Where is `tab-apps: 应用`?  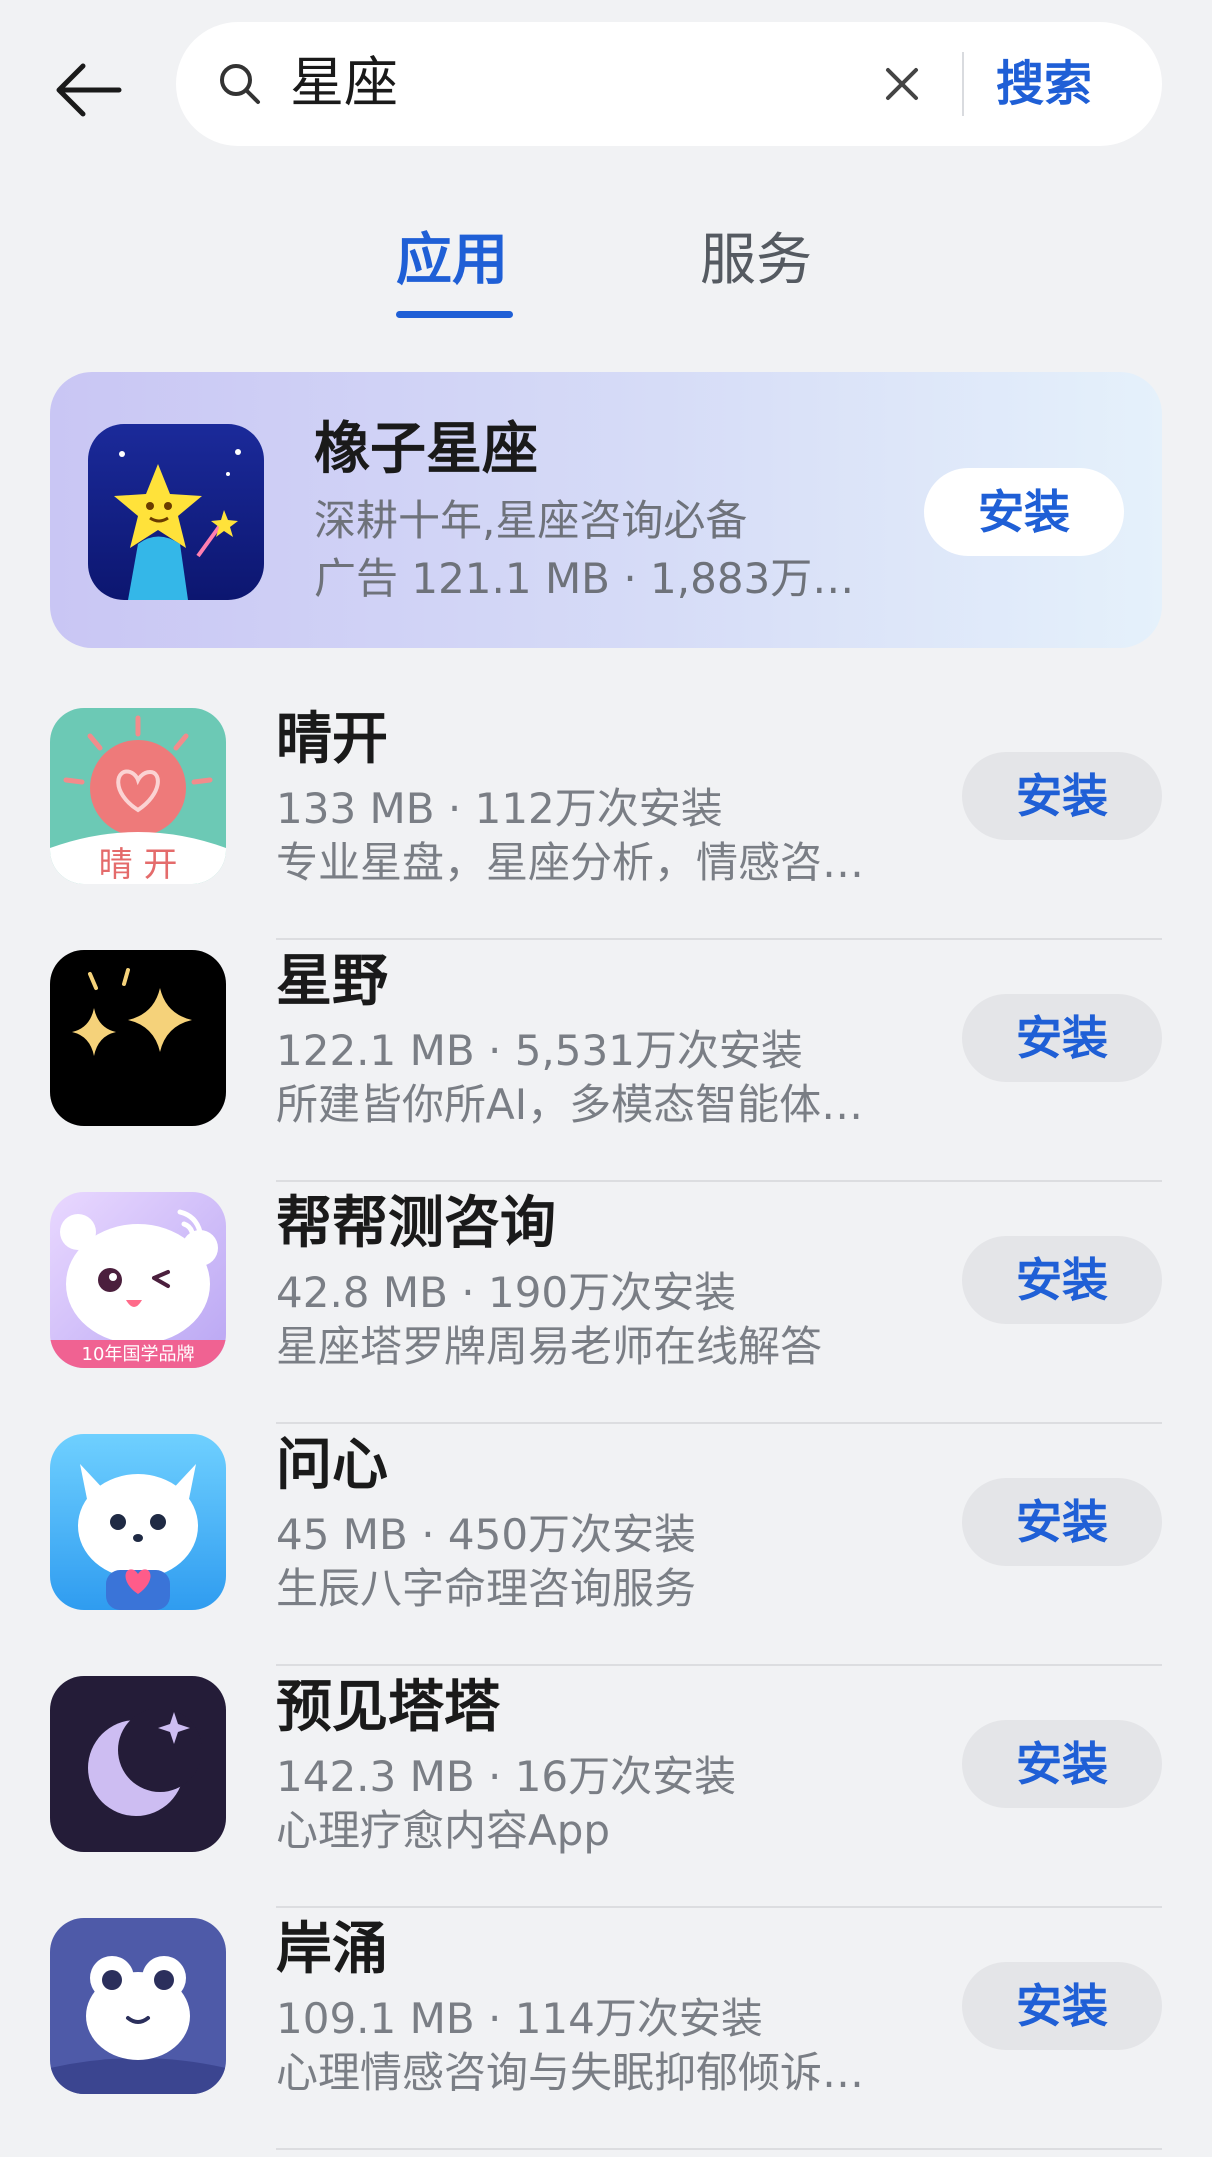
tab-apps: 应用 is located at coordinates (452, 261).